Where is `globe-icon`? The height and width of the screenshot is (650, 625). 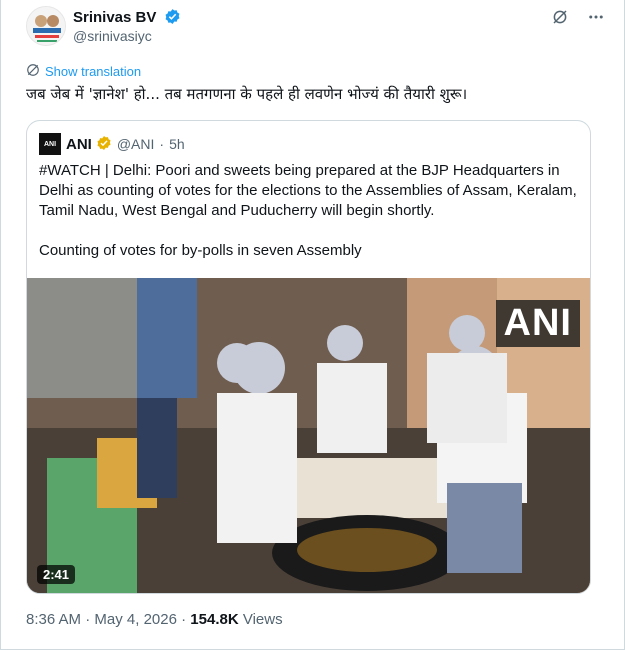
globe-icon is located at coordinates (33, 71).